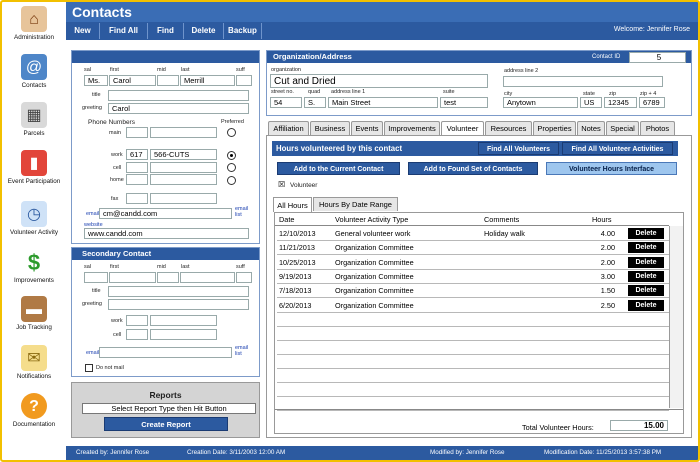 The width and height of the screenshot is (700, 462). I want to click on cell-area-field, so click(137, 167).